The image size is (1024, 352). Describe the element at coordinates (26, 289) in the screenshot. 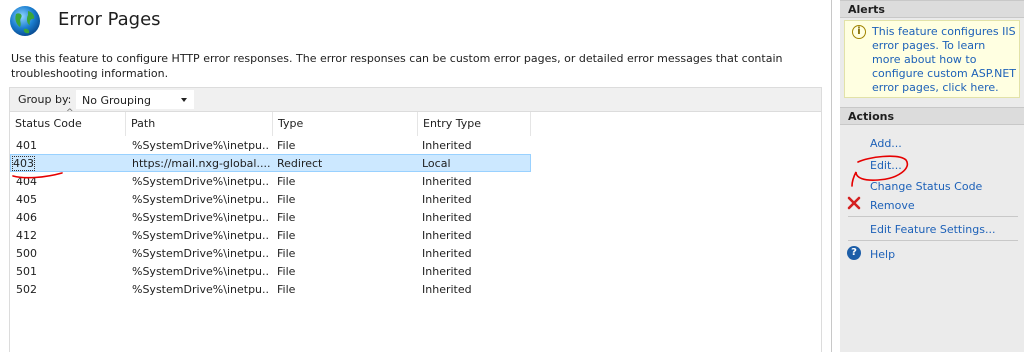

I see `status-code-cell: 502` at that location.